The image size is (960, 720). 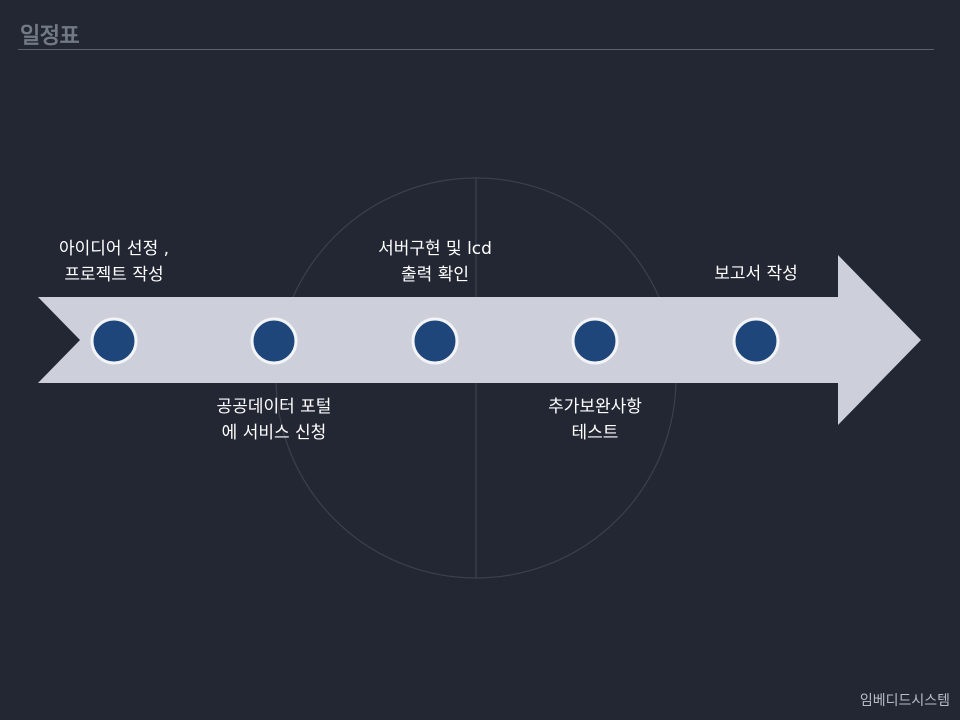 What do you see at coordinates (274, 420) in the screenshot?
I see `milestone-label-2: 공공데이터 포털 에 서비스 신청` at bounding box center [274, 420].